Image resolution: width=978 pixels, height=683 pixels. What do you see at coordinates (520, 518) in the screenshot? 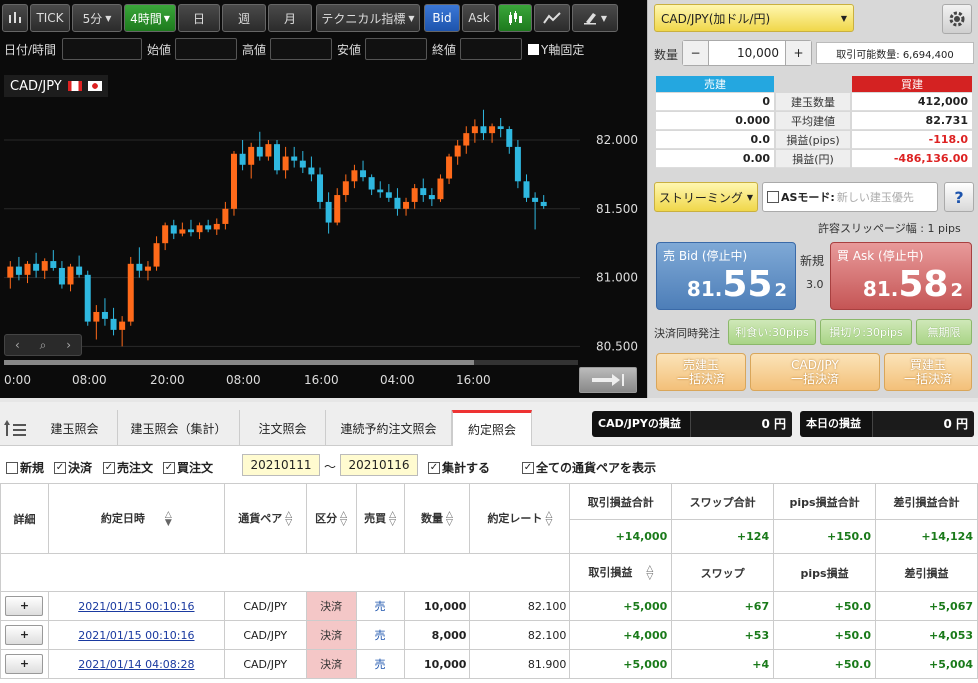
I see `col-rate: 約定レート △ ▽` at bounding box center [520, 518].